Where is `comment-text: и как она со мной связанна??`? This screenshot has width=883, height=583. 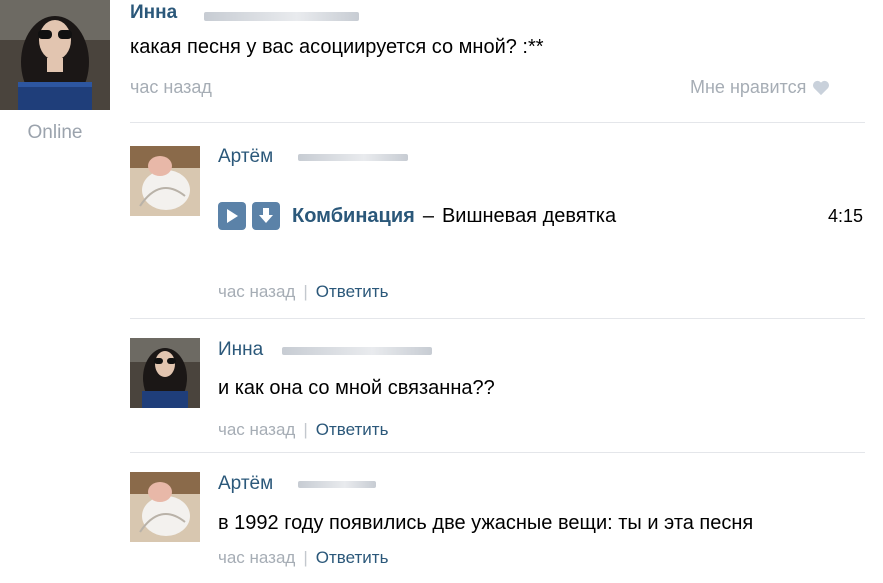 comment-text: и как она со мной связанна?? is located at coordinates (356, 388).